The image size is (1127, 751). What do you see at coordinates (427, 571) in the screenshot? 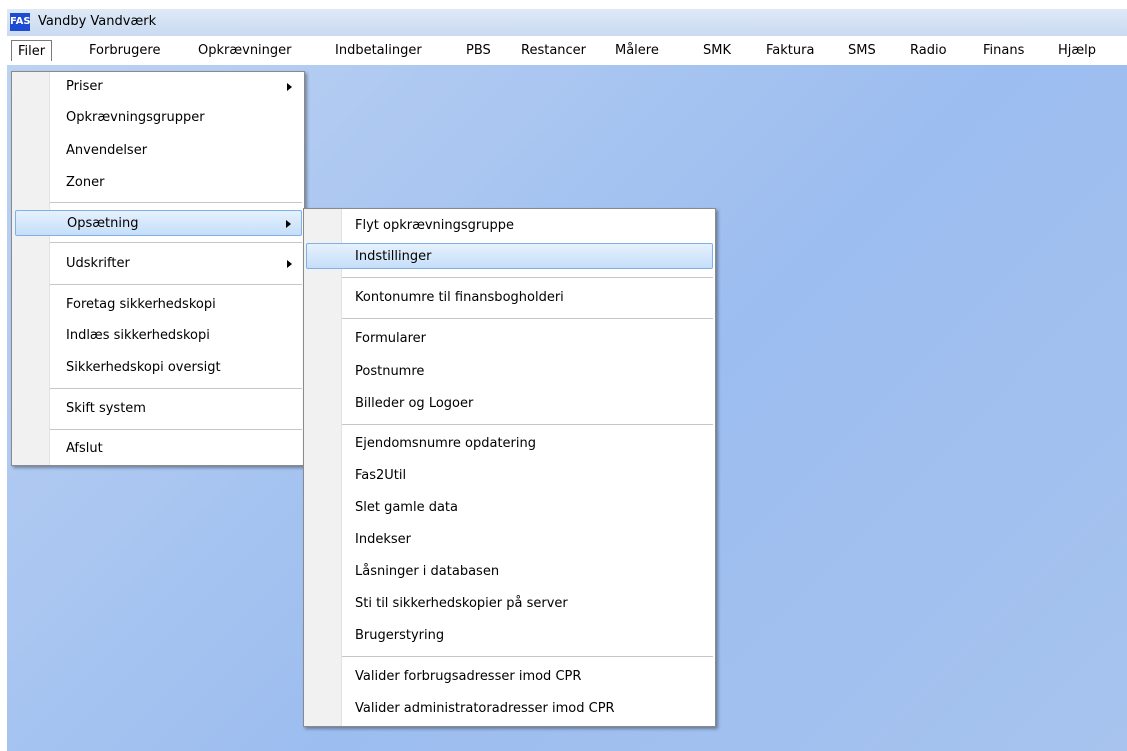
I see `menu-item-label: Låsninger i databasen` at bounding box center [427, 571].